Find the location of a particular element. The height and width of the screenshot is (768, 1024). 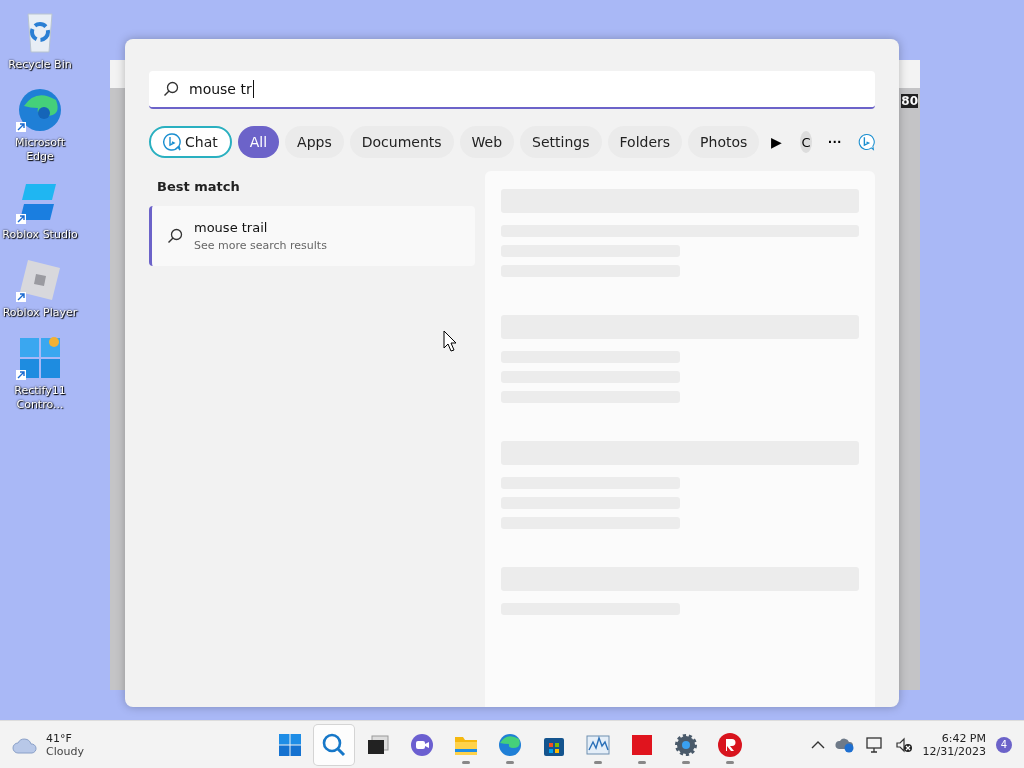

monitor-icon is located at coordinates (874, 744).